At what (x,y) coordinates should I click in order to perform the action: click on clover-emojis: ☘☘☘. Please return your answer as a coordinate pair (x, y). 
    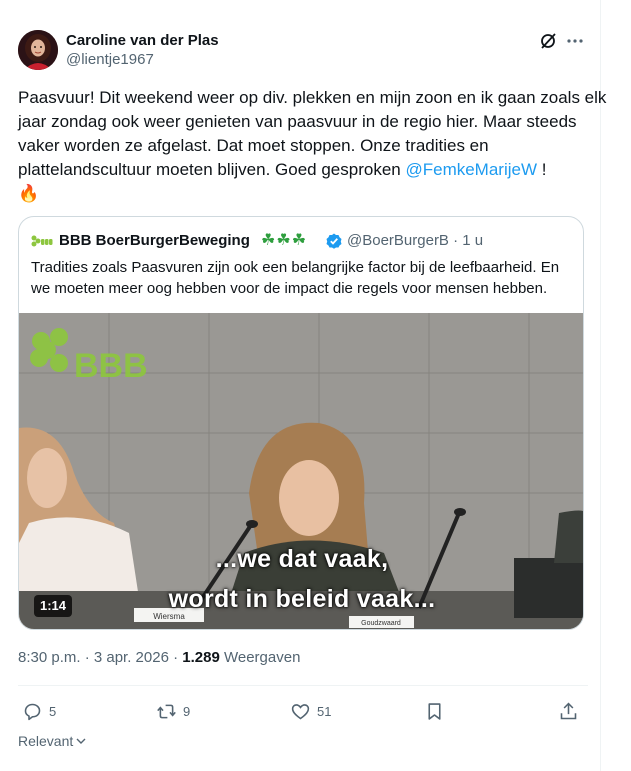
    Looking at the image, I should click on (284, 240).